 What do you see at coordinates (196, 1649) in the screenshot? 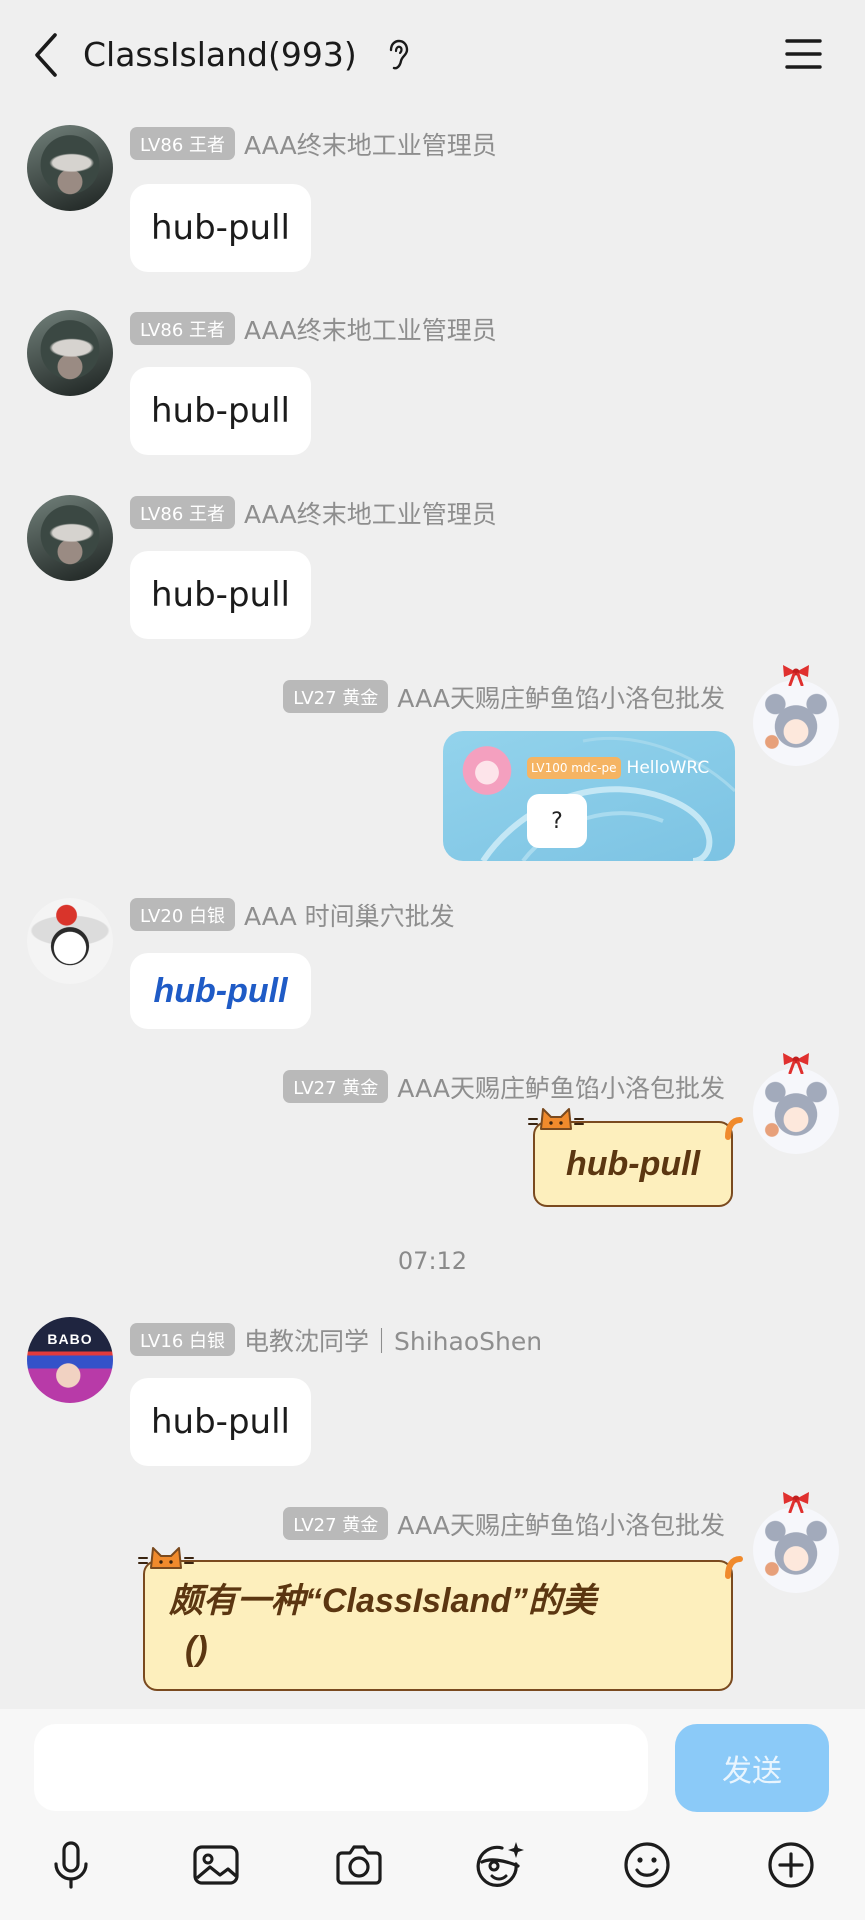
I see `message-text-line: ()` at bounding box center [196, 1649].